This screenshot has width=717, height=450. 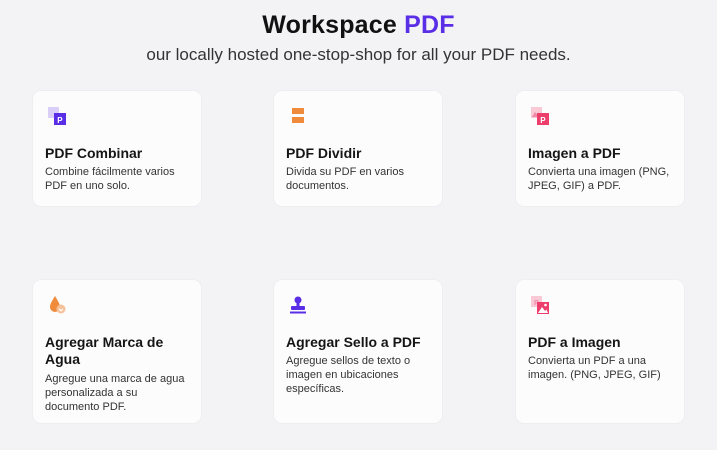 What do you see at coordinates (574, 342) in the screenshot?
I see `tool-title: PDF a Imagen` at bounding box center [574, 342].